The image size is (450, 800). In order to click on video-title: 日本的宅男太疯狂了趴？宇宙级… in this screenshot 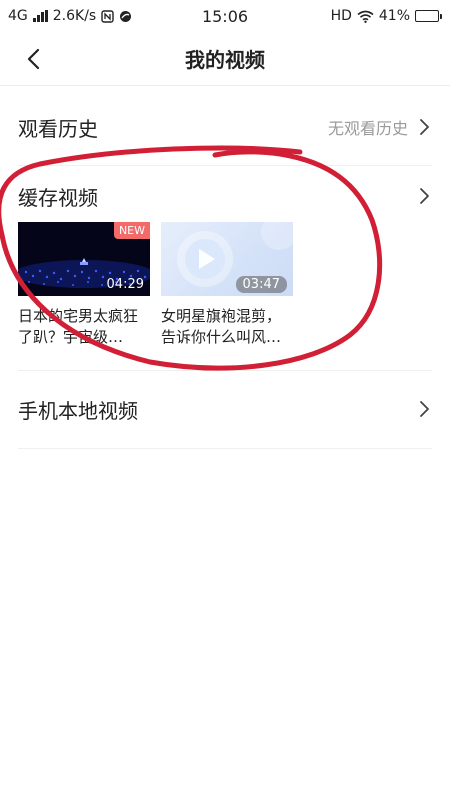, I will do `click(78, 326)`.